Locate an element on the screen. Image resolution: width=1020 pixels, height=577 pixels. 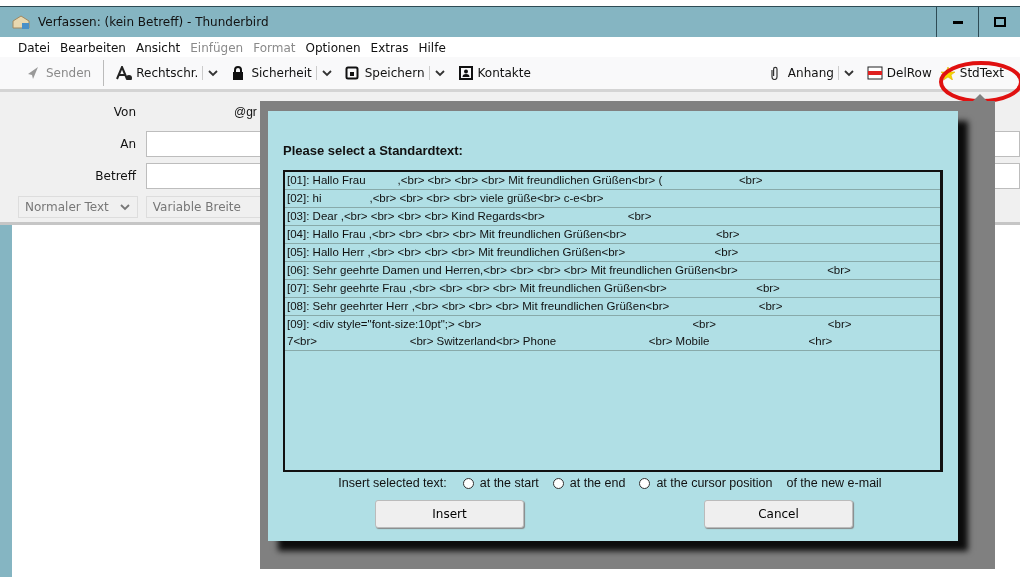
paragraph-format-dropdown: Normaler Text is located at coordinates (78, 207).